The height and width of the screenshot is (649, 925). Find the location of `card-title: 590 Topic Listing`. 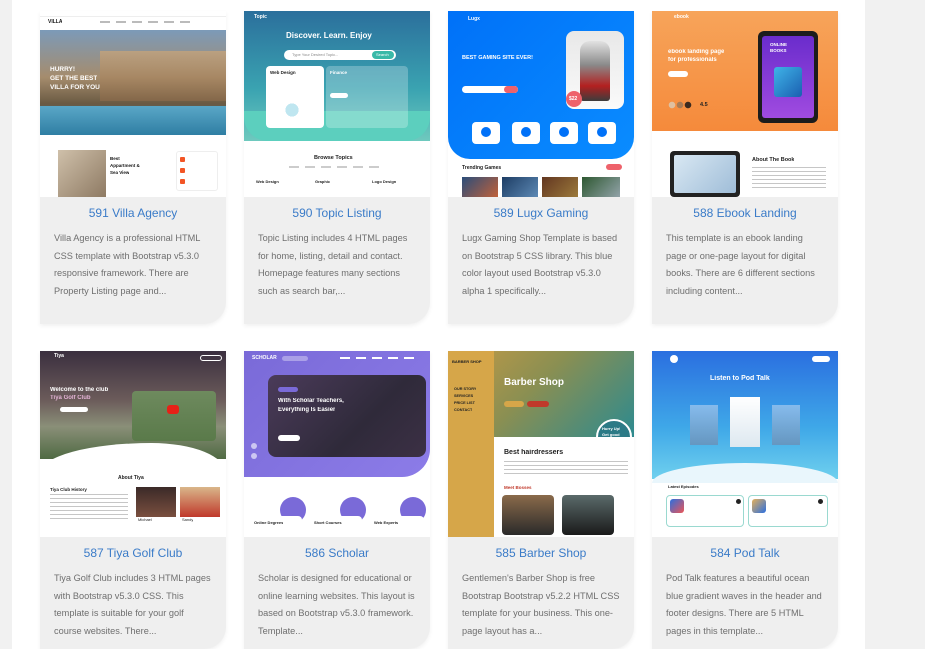

card-title: 590 Topic Listing is located at coordinates (337, 214).